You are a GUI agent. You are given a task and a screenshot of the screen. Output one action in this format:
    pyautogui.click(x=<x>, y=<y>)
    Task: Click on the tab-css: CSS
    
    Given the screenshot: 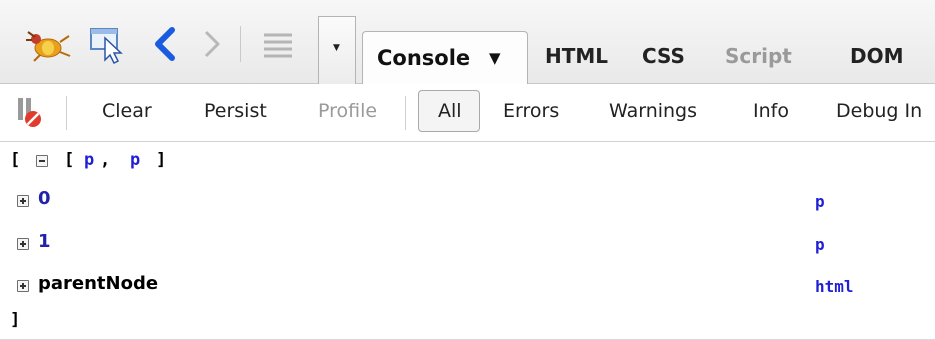 What is the action you would take?
    pyautogui.click(x=663, y=56)
    